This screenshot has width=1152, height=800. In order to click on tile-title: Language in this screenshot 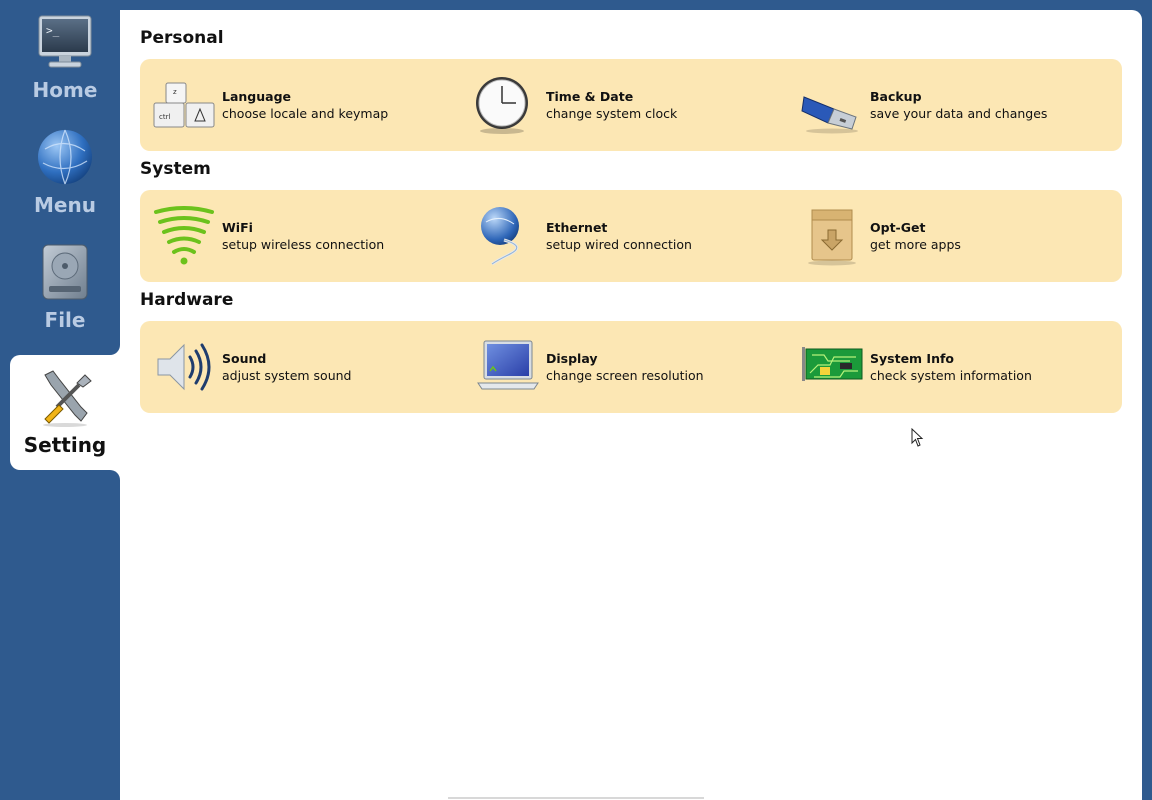, I will do `click(257, 96)`.